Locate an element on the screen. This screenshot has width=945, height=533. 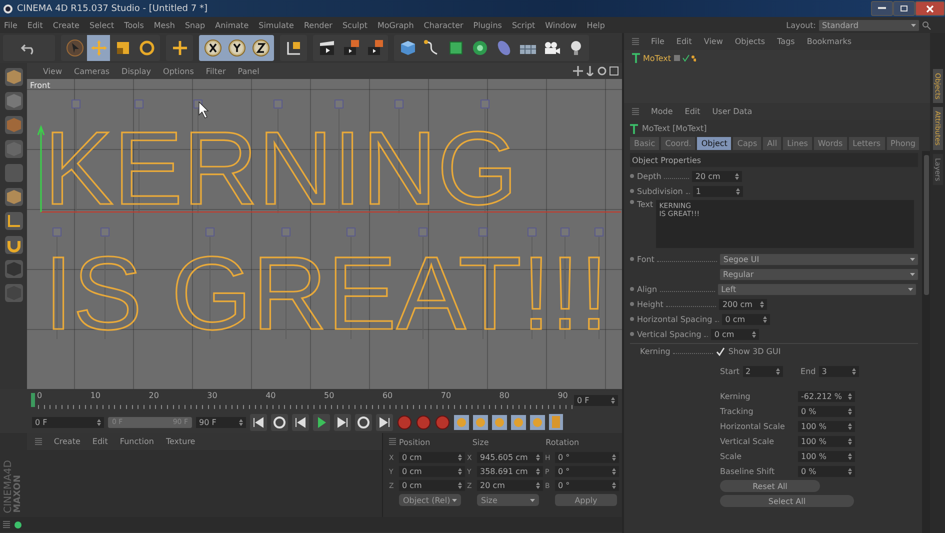
maximize-button is located at coordinates (904, 8).